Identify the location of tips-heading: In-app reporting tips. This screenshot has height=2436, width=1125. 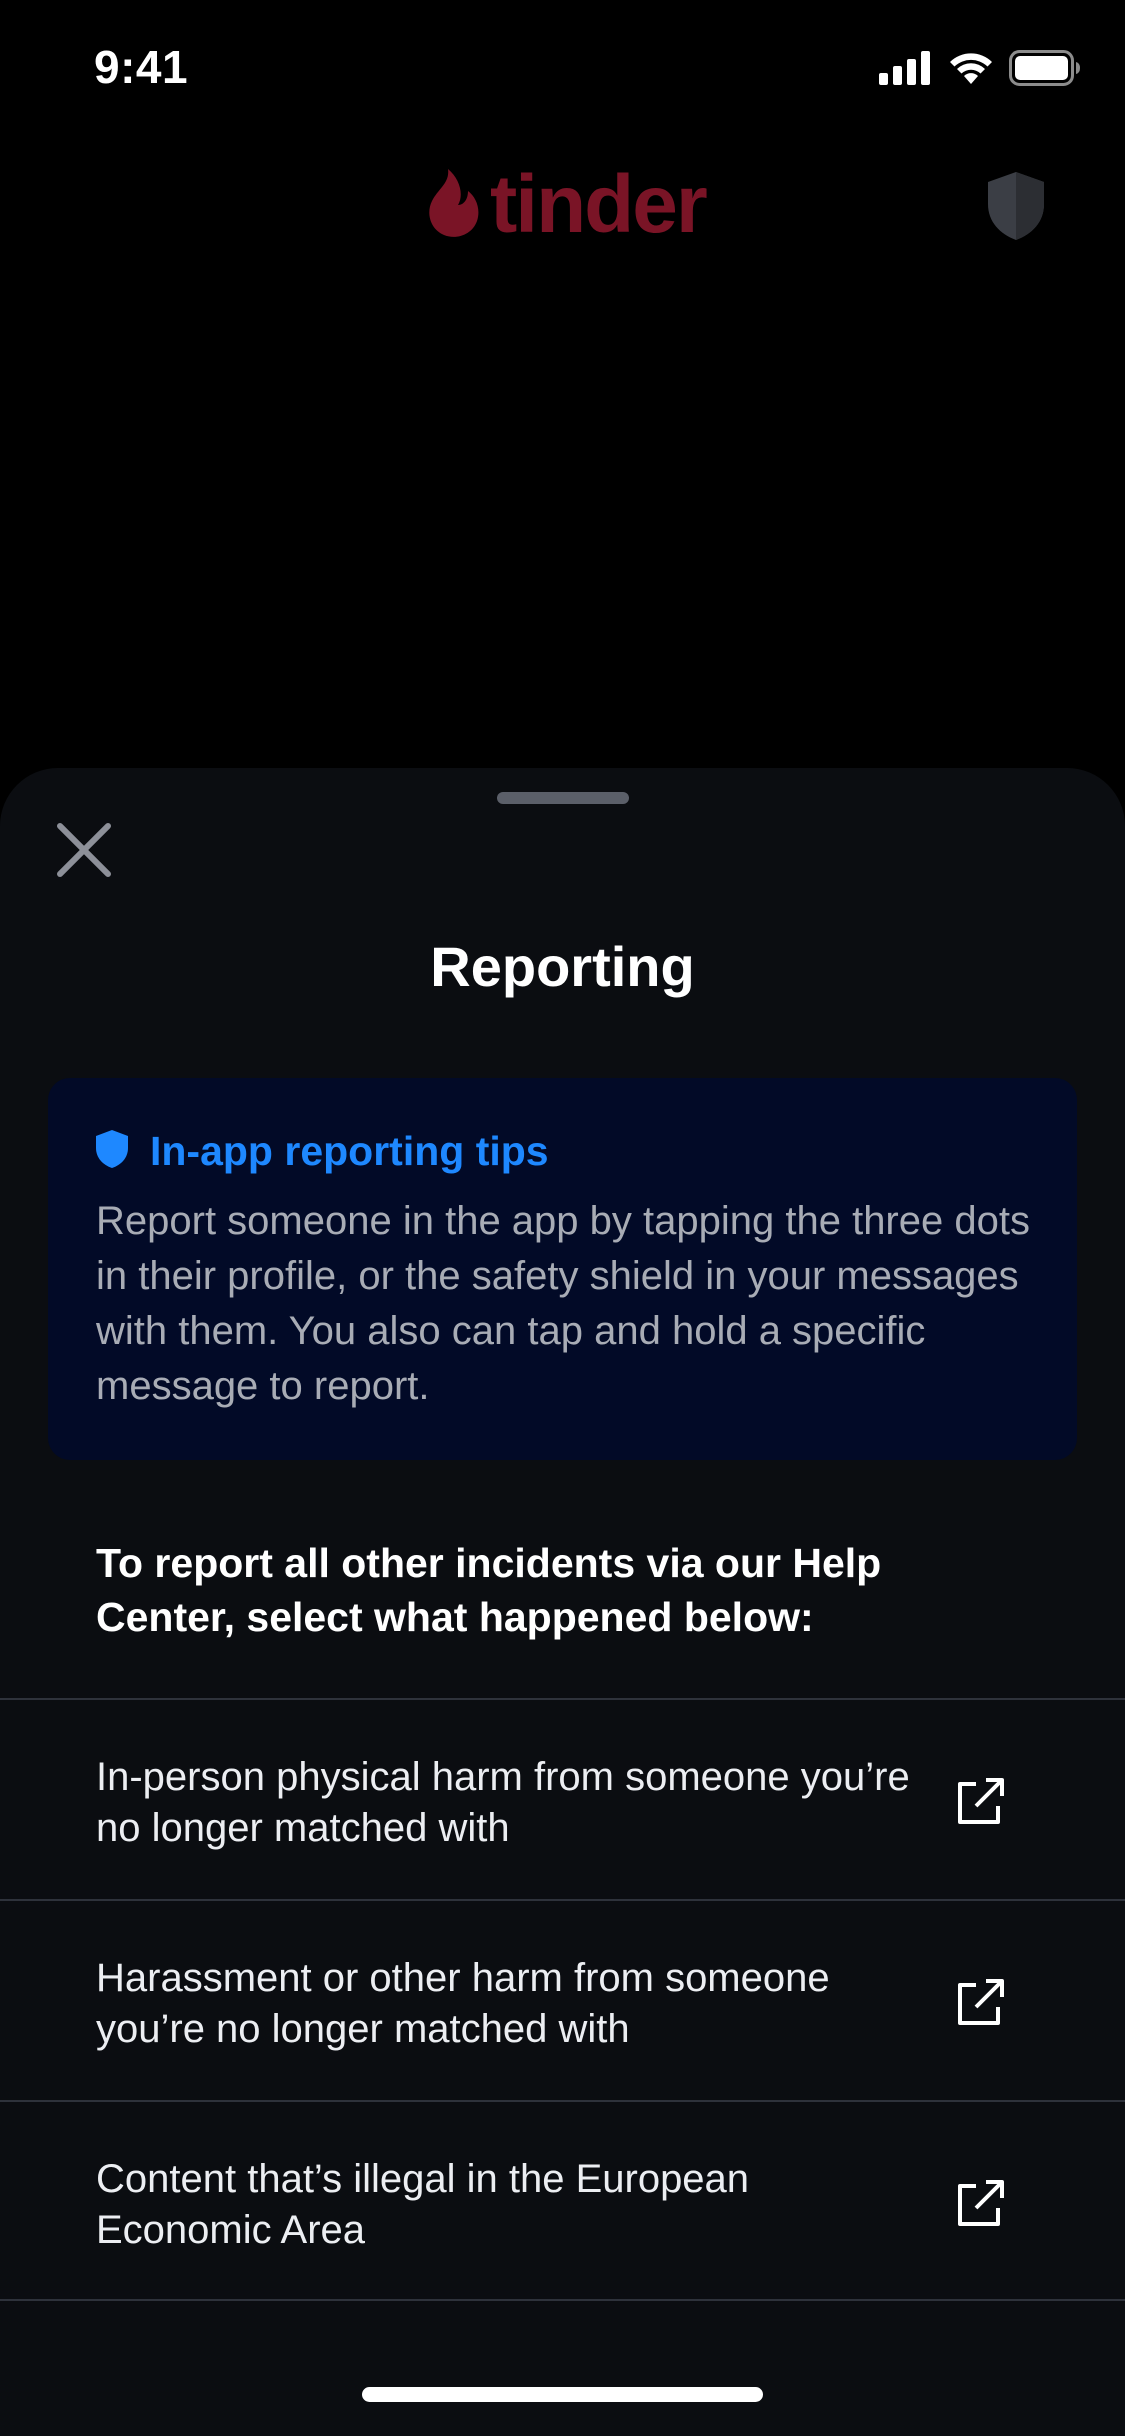
(321, 1151).